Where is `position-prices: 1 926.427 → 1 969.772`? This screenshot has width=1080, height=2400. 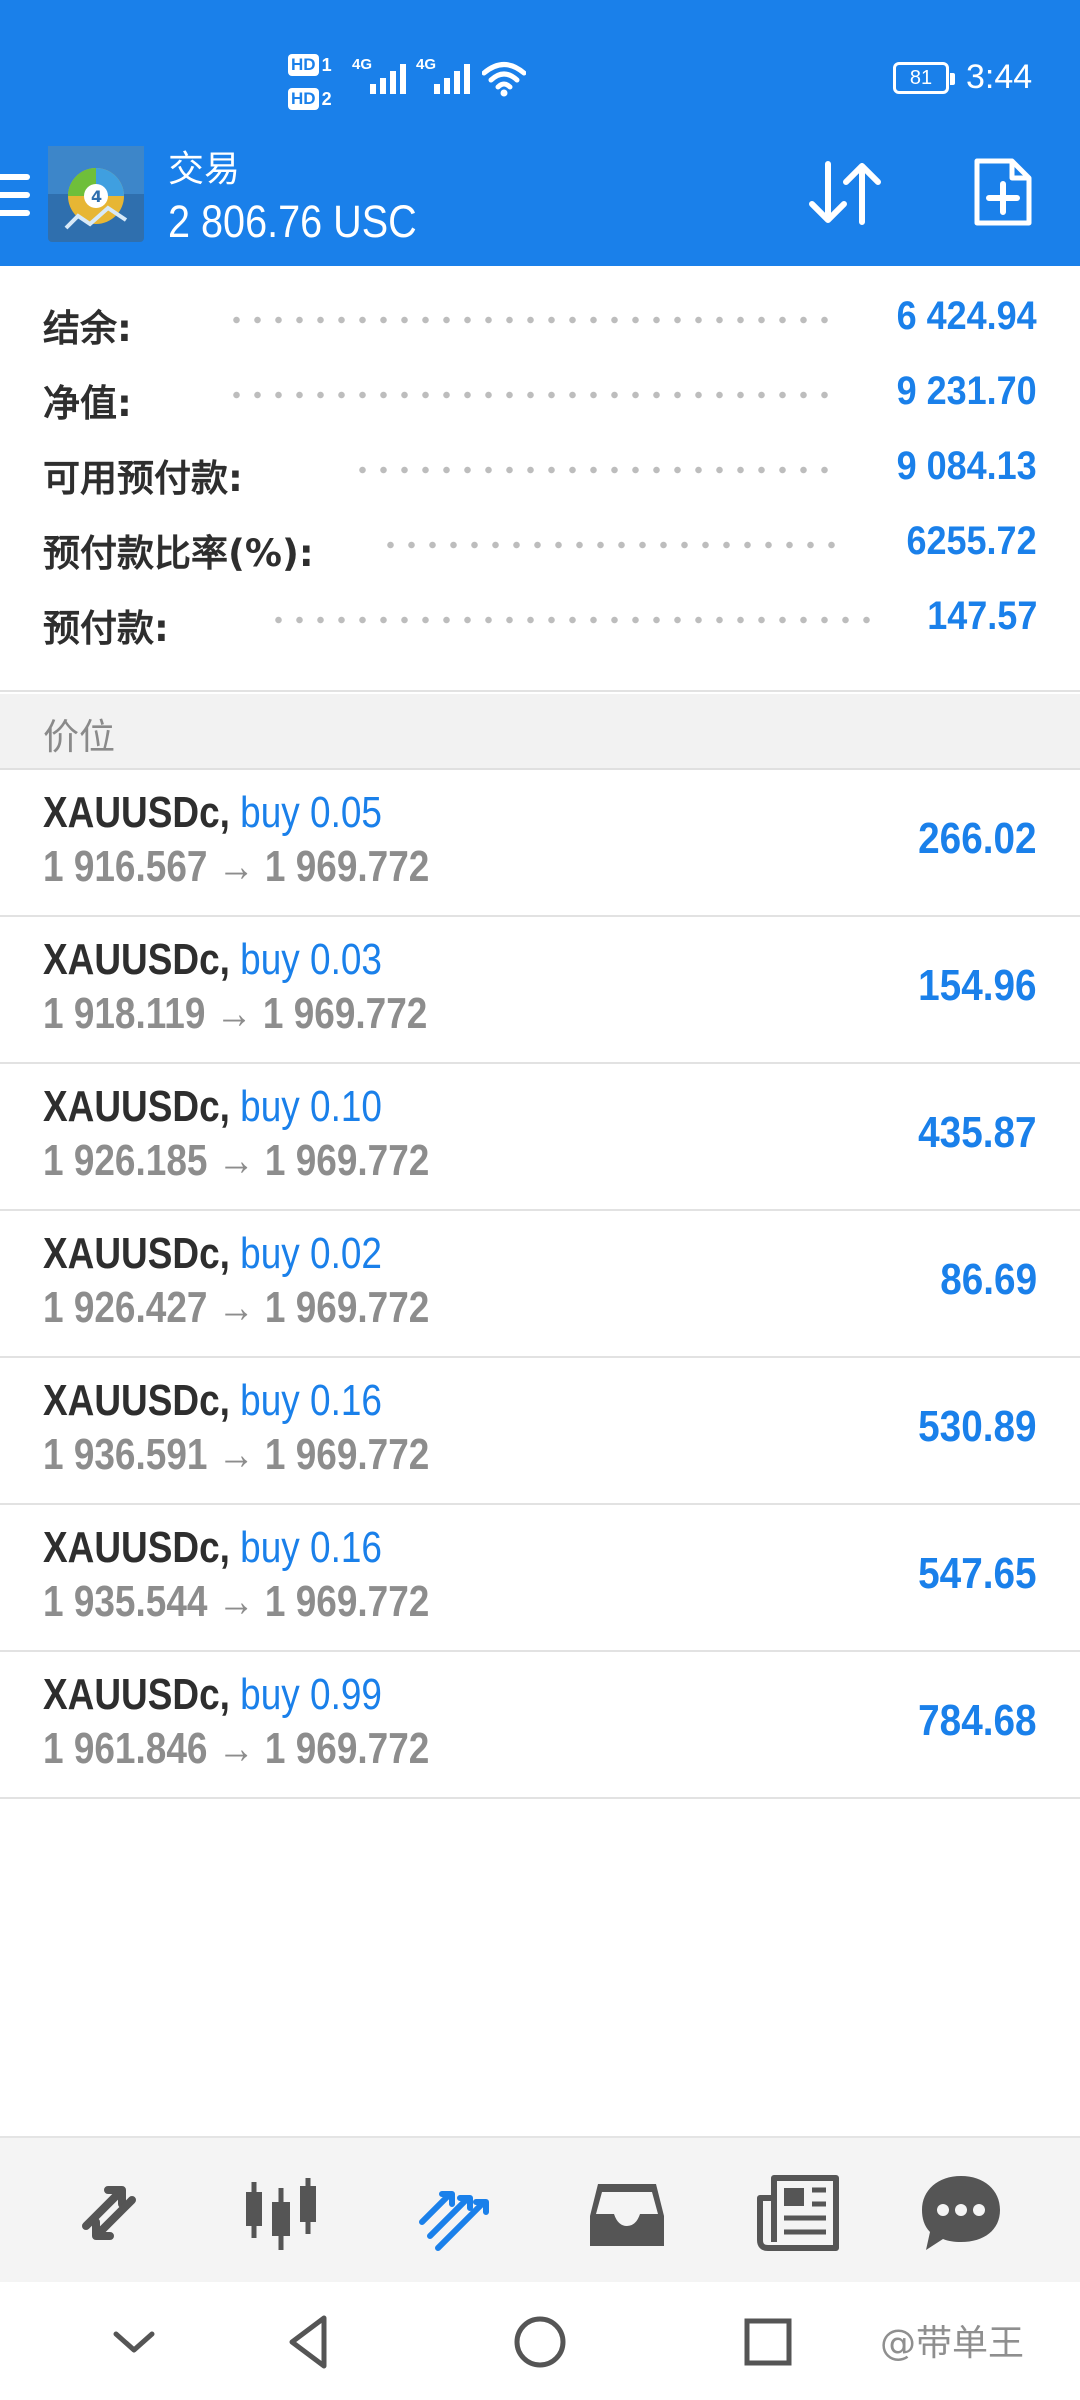 position-prices: 1 926.427 → 1 969.772 is located at coordinates (236, 1307).